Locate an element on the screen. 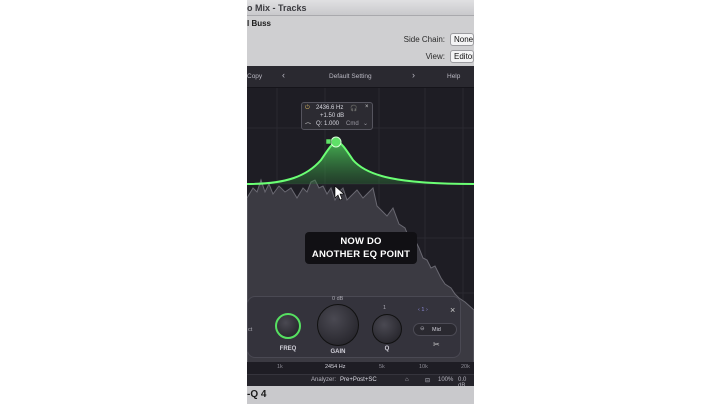 Image resolution: width=720 pixels, height=404 pixels. band-gain: +1.50 dB is located at coordinates (332, 116).